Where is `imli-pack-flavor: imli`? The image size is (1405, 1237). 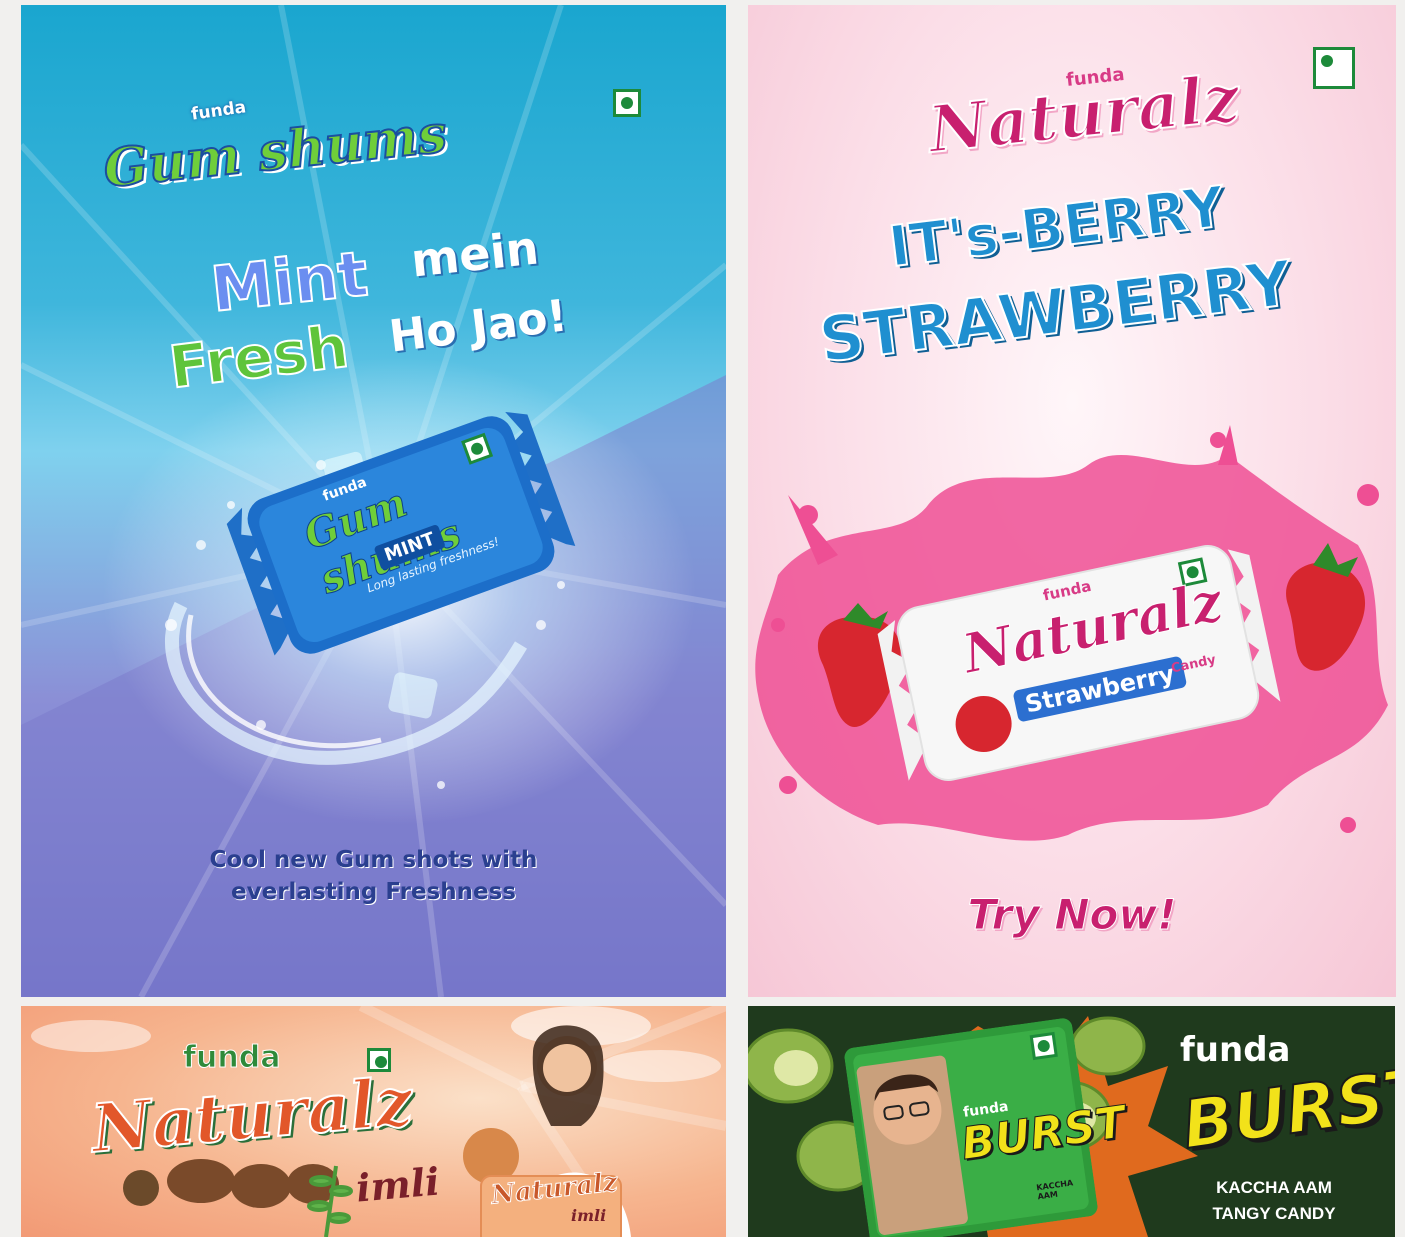
imli-pack-flavor: imli is located at coordinates (589, 1215).